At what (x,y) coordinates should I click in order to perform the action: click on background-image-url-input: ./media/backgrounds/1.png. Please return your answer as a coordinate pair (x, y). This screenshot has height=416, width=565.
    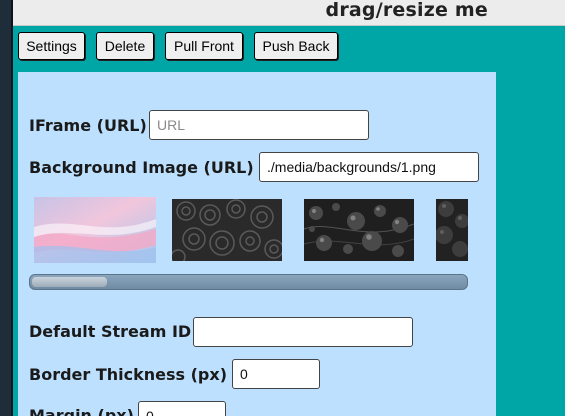
    Looking at the image, I should click on (369, 167).